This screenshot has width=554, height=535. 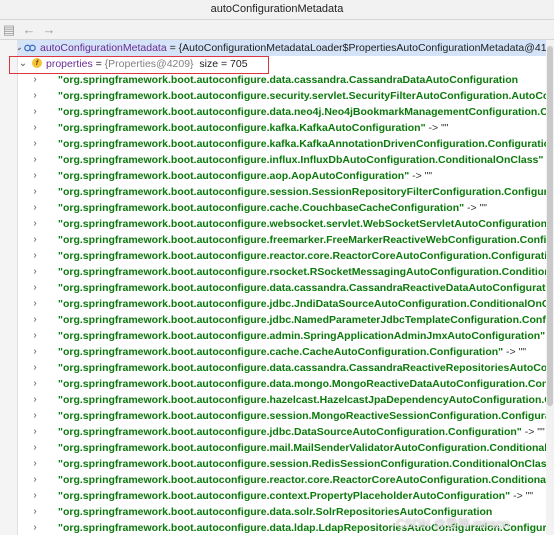 I want to click on highlight-annotation, so click(x=139, y=65).